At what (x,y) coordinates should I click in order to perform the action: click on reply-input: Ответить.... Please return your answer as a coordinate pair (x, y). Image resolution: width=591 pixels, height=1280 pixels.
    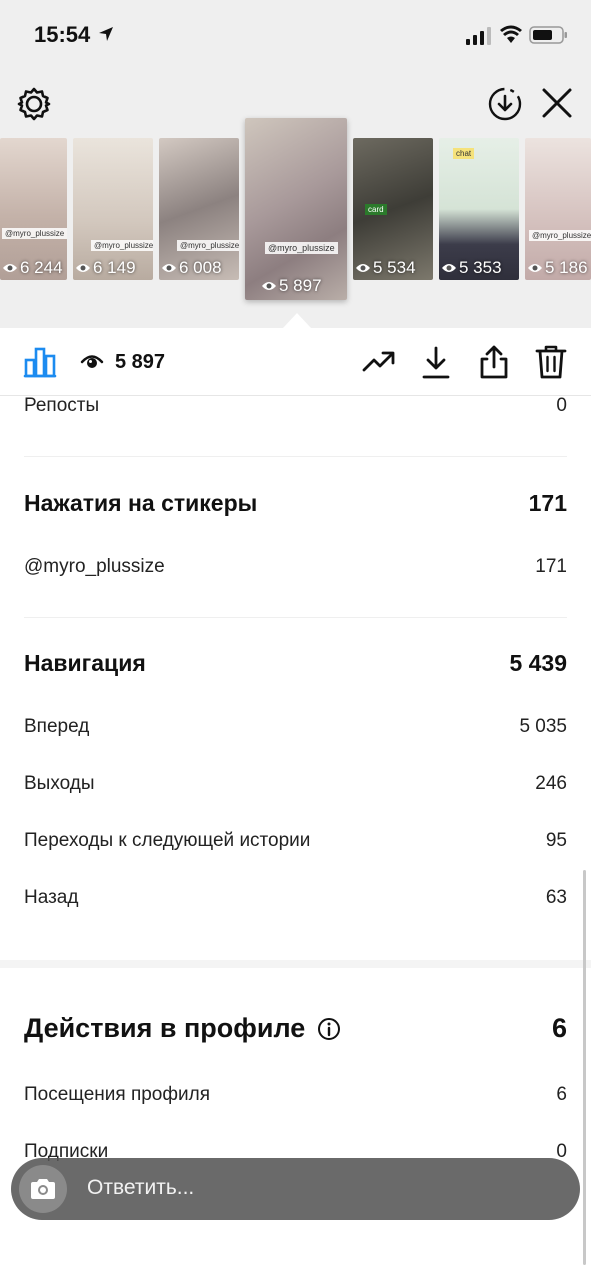
    Looking at the image, I should click on (140, 1188).